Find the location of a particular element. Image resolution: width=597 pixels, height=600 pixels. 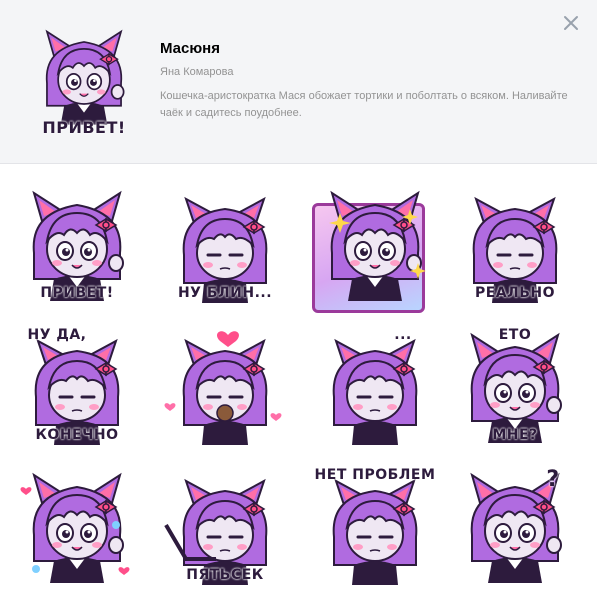

sticker-item: РЕАЛЬНО is located at coordinates (515, 248).